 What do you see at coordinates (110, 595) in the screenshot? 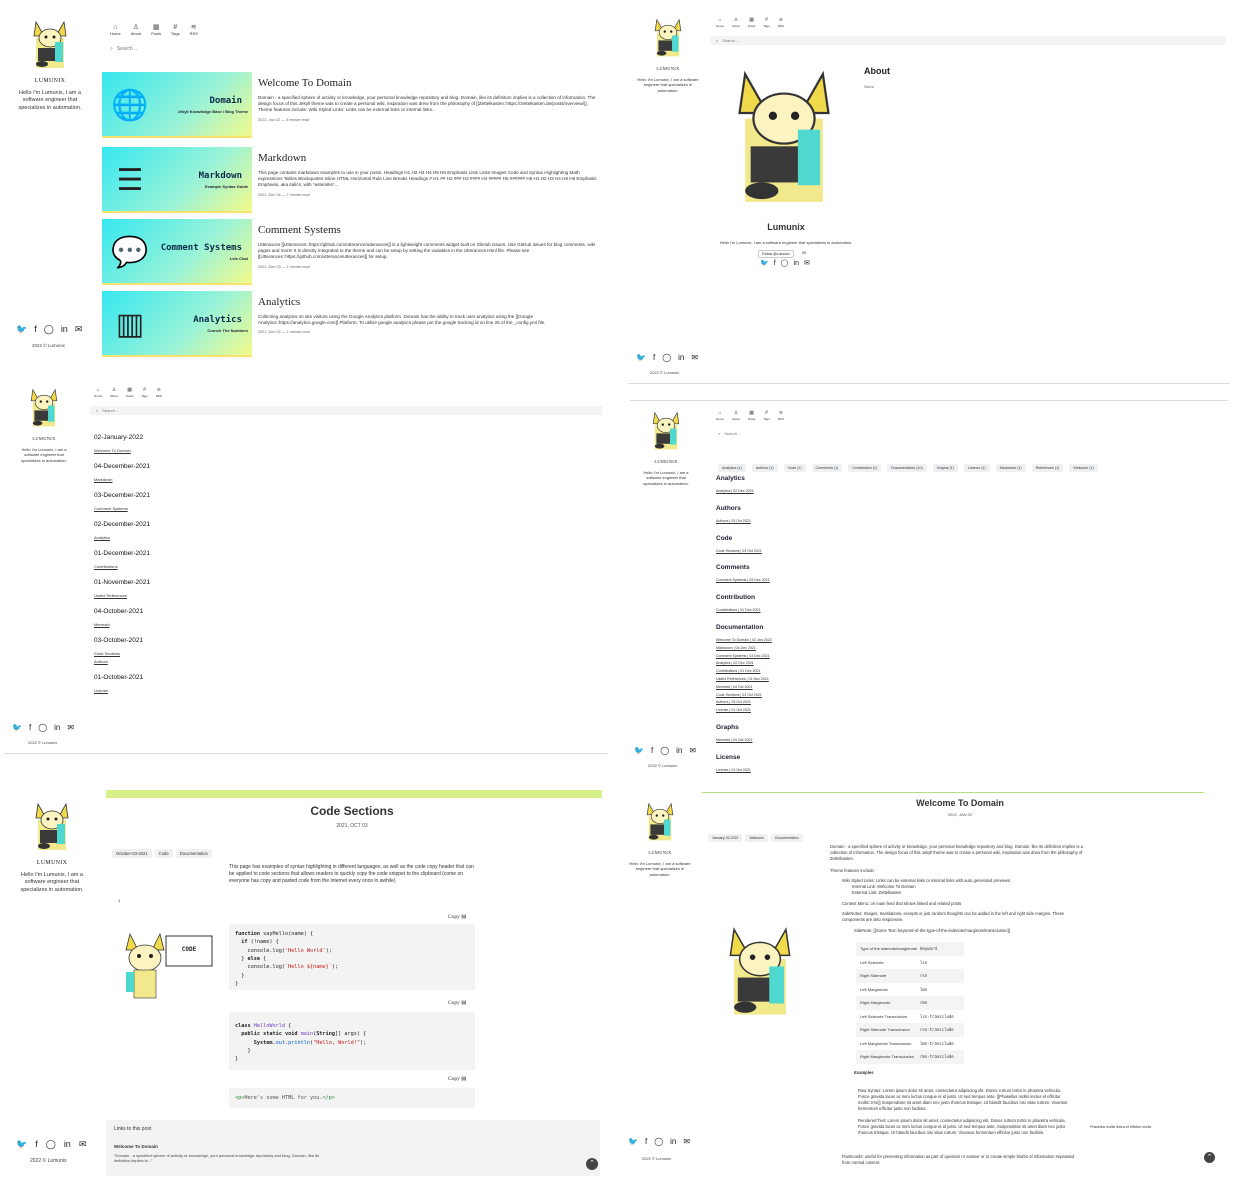
I see `archive-post-link: Useful References` at bounding box center [110, 595].